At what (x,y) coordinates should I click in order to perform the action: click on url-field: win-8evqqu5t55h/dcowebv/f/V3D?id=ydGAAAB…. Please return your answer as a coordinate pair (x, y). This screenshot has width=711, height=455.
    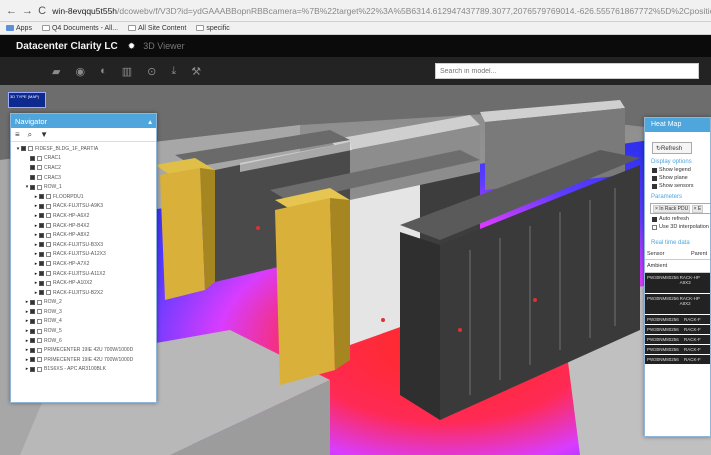
    Looking at the image, I should click on (381, 11).